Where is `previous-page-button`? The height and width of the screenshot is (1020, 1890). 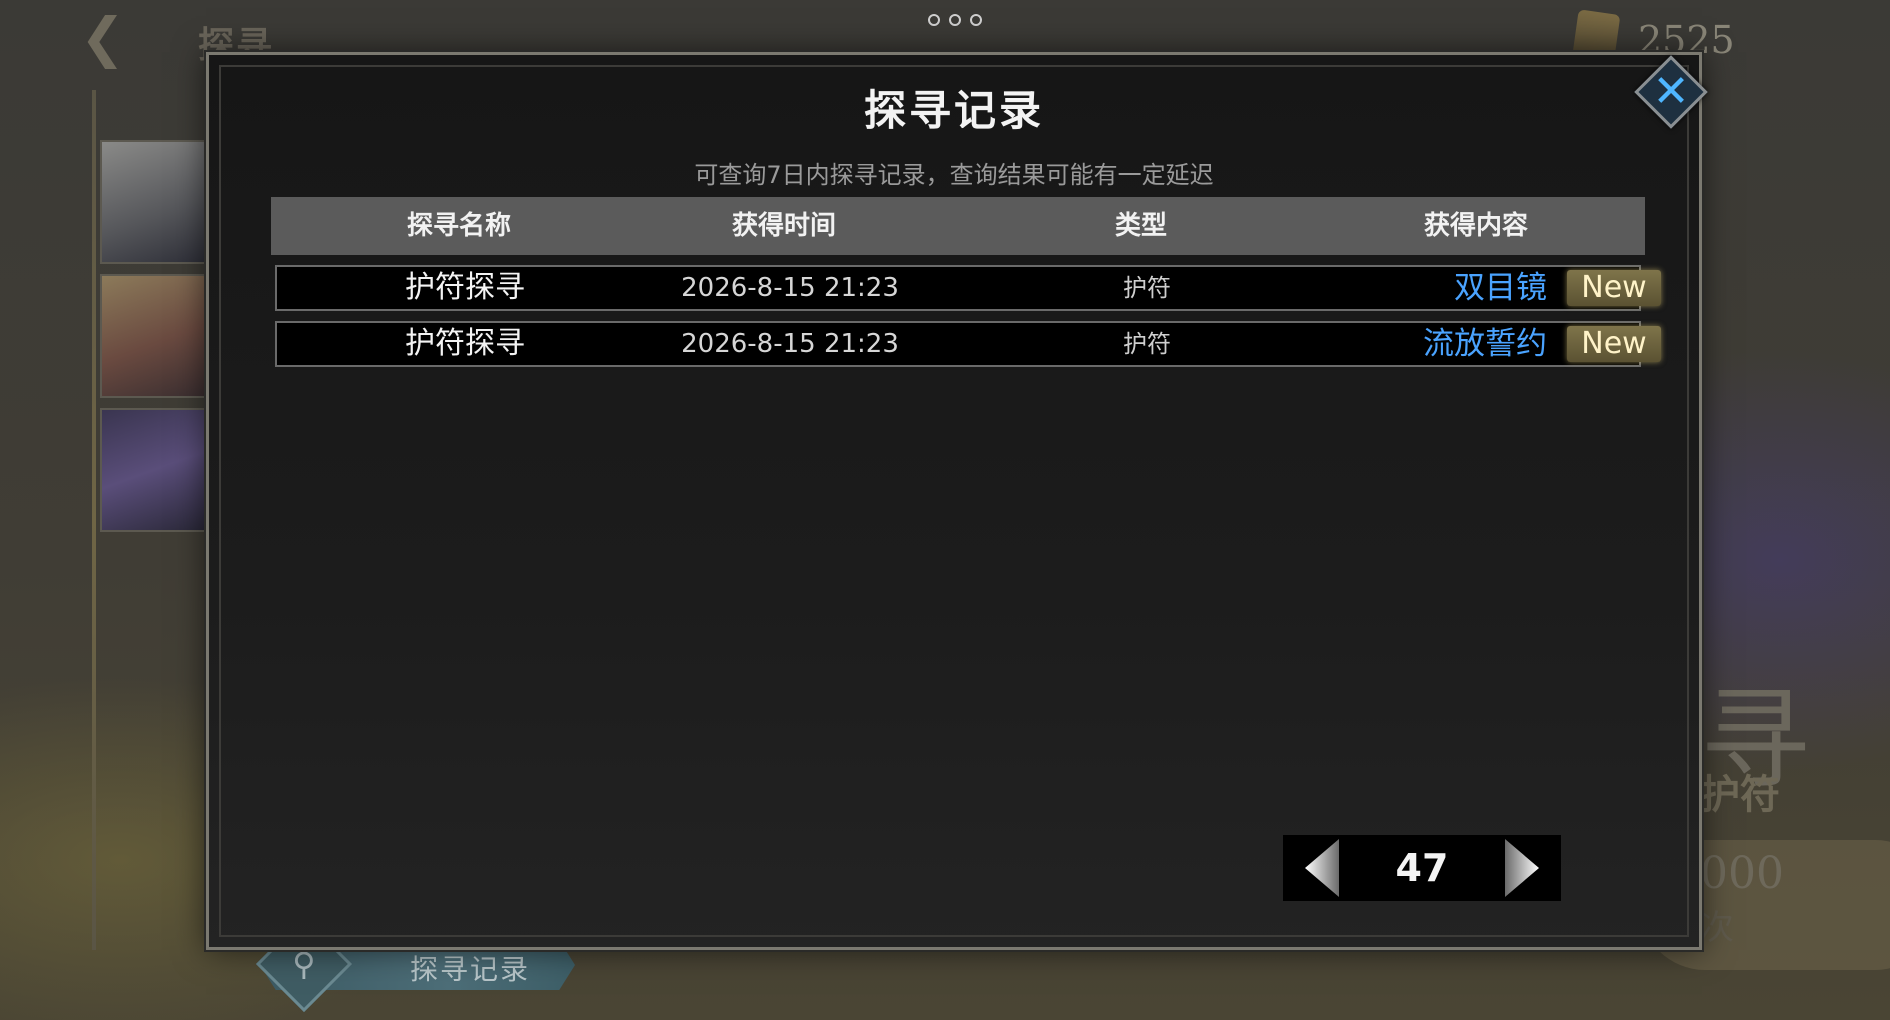
previous-page-button is located at coordinates (1314, 868).